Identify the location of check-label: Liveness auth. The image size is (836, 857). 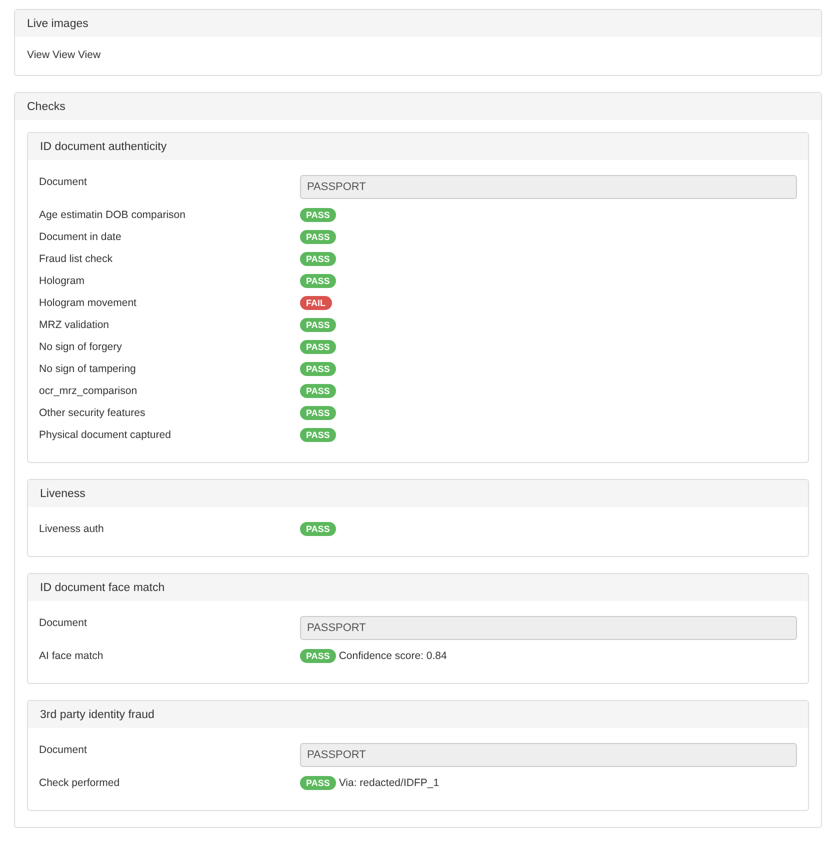
(72, 529).